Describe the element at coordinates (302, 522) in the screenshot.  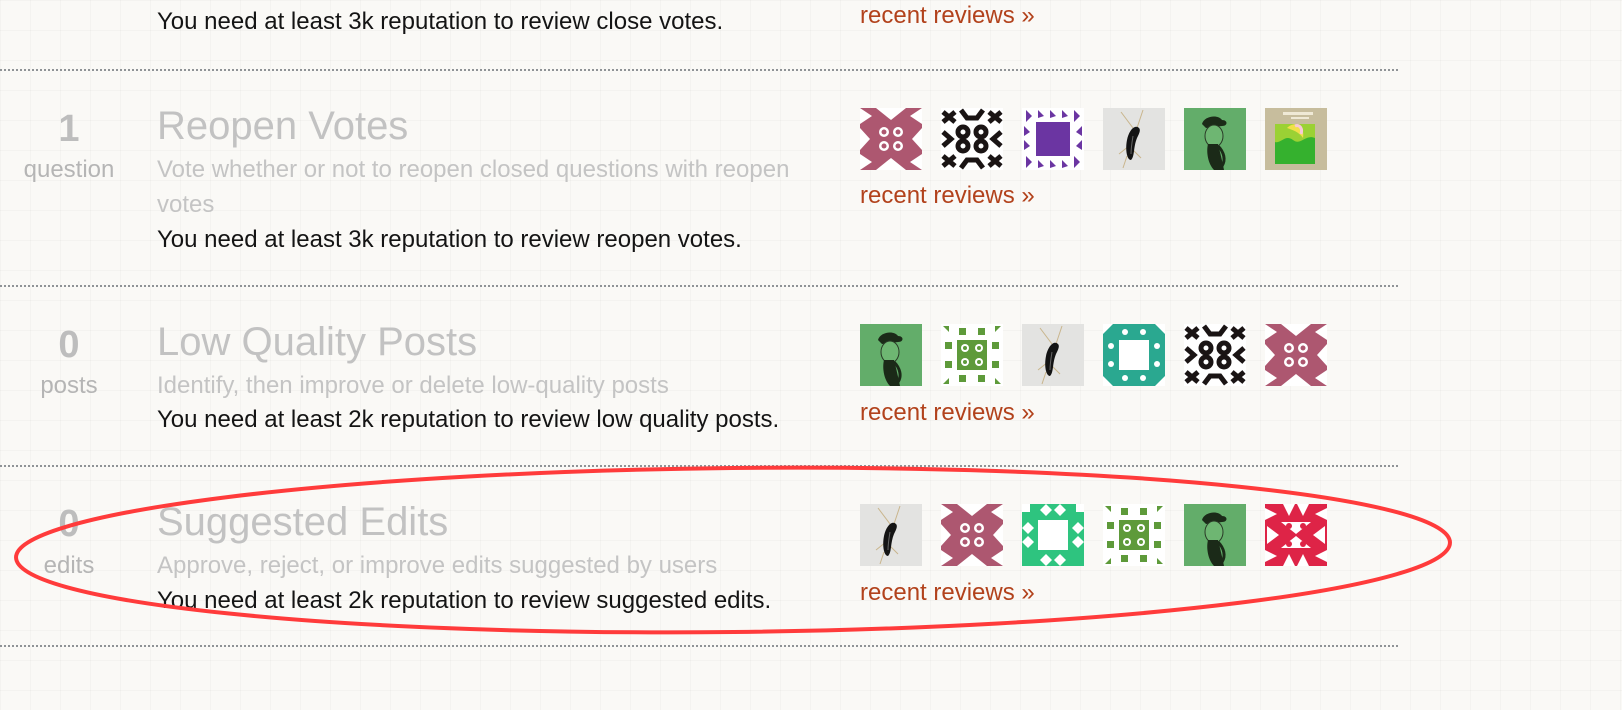
I see `queue-title-link: Suggested Edits` at that location.